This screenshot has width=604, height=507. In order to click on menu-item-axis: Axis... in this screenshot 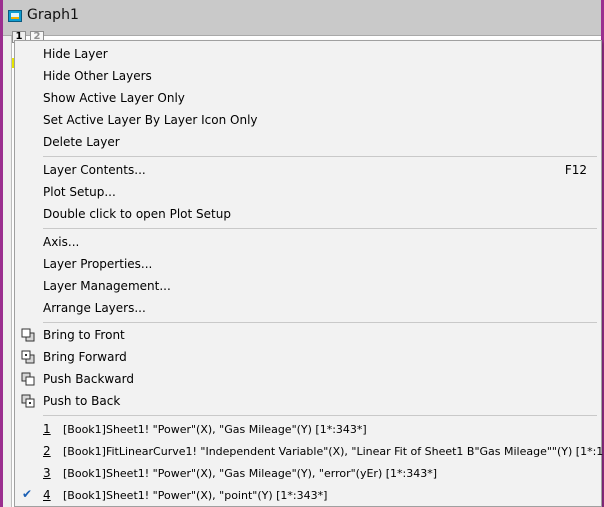, I will do `click(308, 242)`.